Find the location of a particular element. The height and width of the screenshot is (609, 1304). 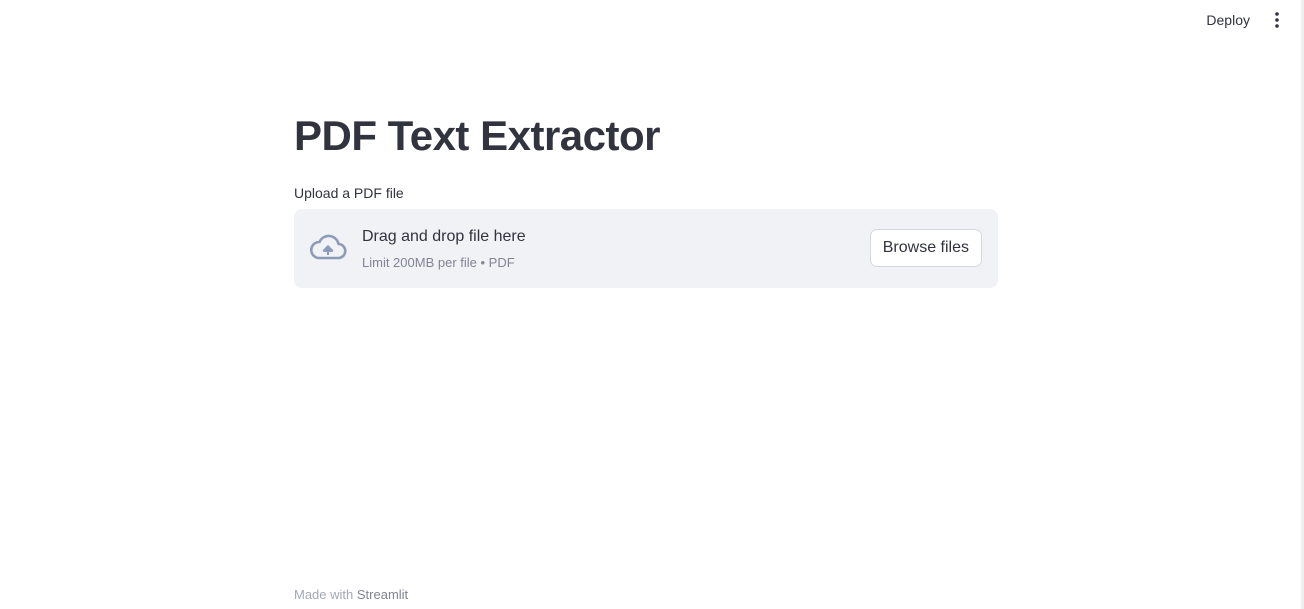

dropzone-subtitle: Limit 200MB per file • PDF is located at coordinates (438, 262).